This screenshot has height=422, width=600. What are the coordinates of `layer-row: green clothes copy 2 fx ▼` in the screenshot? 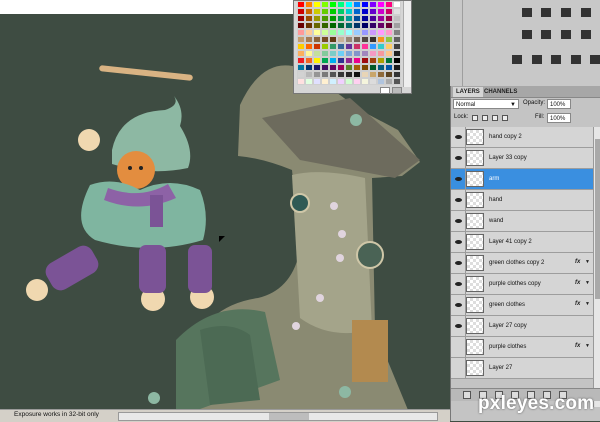 It's located at (522, 263).